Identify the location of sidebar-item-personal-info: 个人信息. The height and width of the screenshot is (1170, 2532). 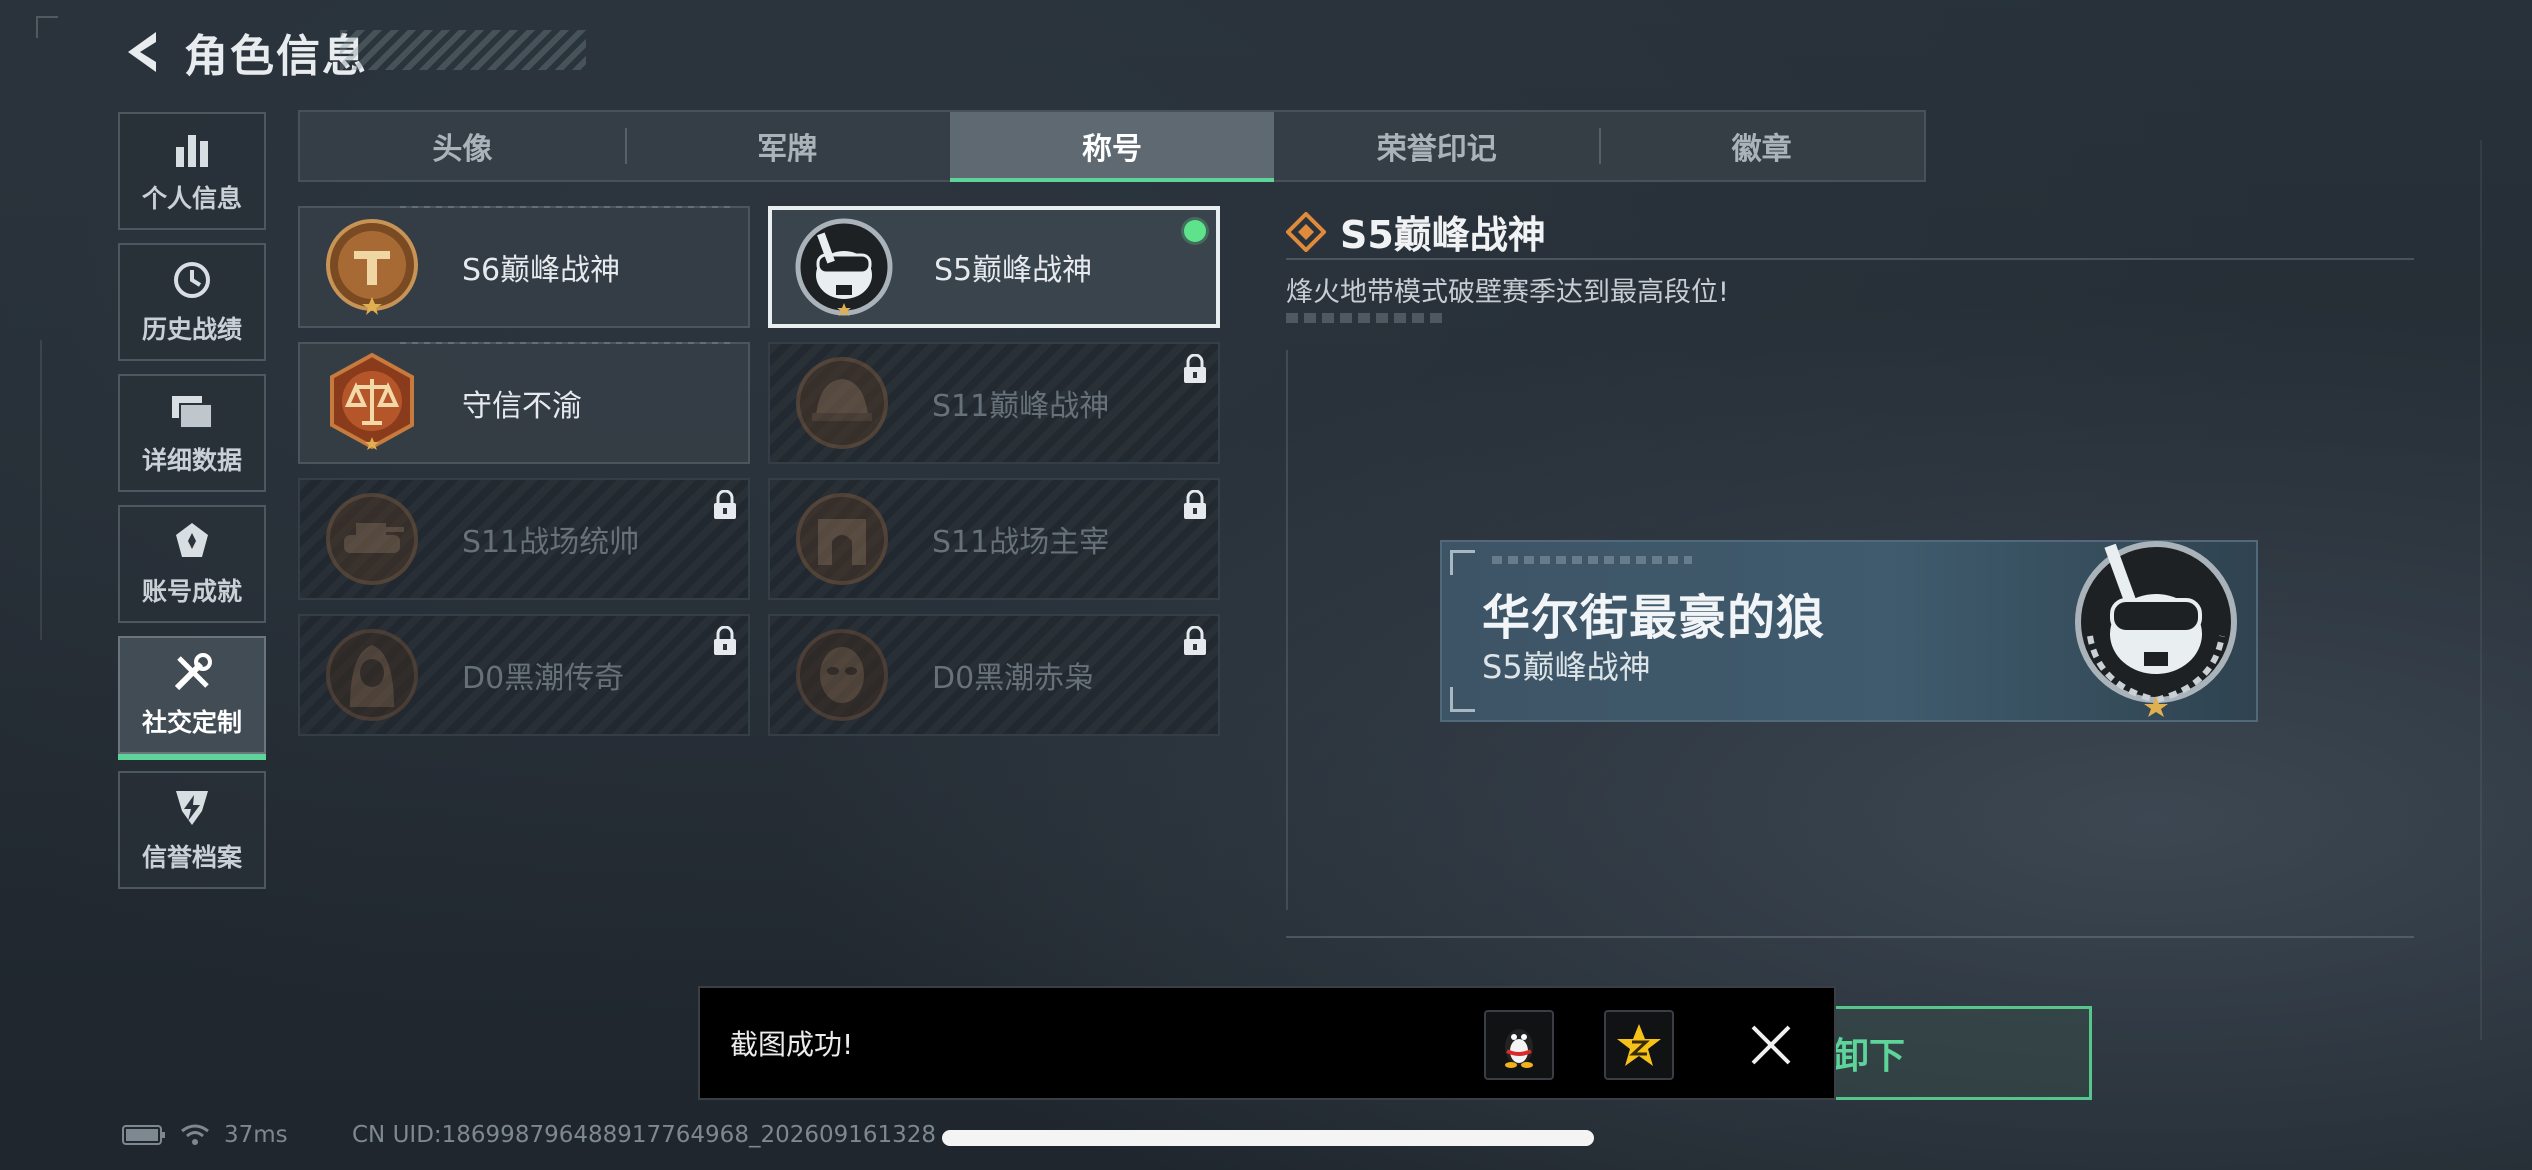
(192, 171).